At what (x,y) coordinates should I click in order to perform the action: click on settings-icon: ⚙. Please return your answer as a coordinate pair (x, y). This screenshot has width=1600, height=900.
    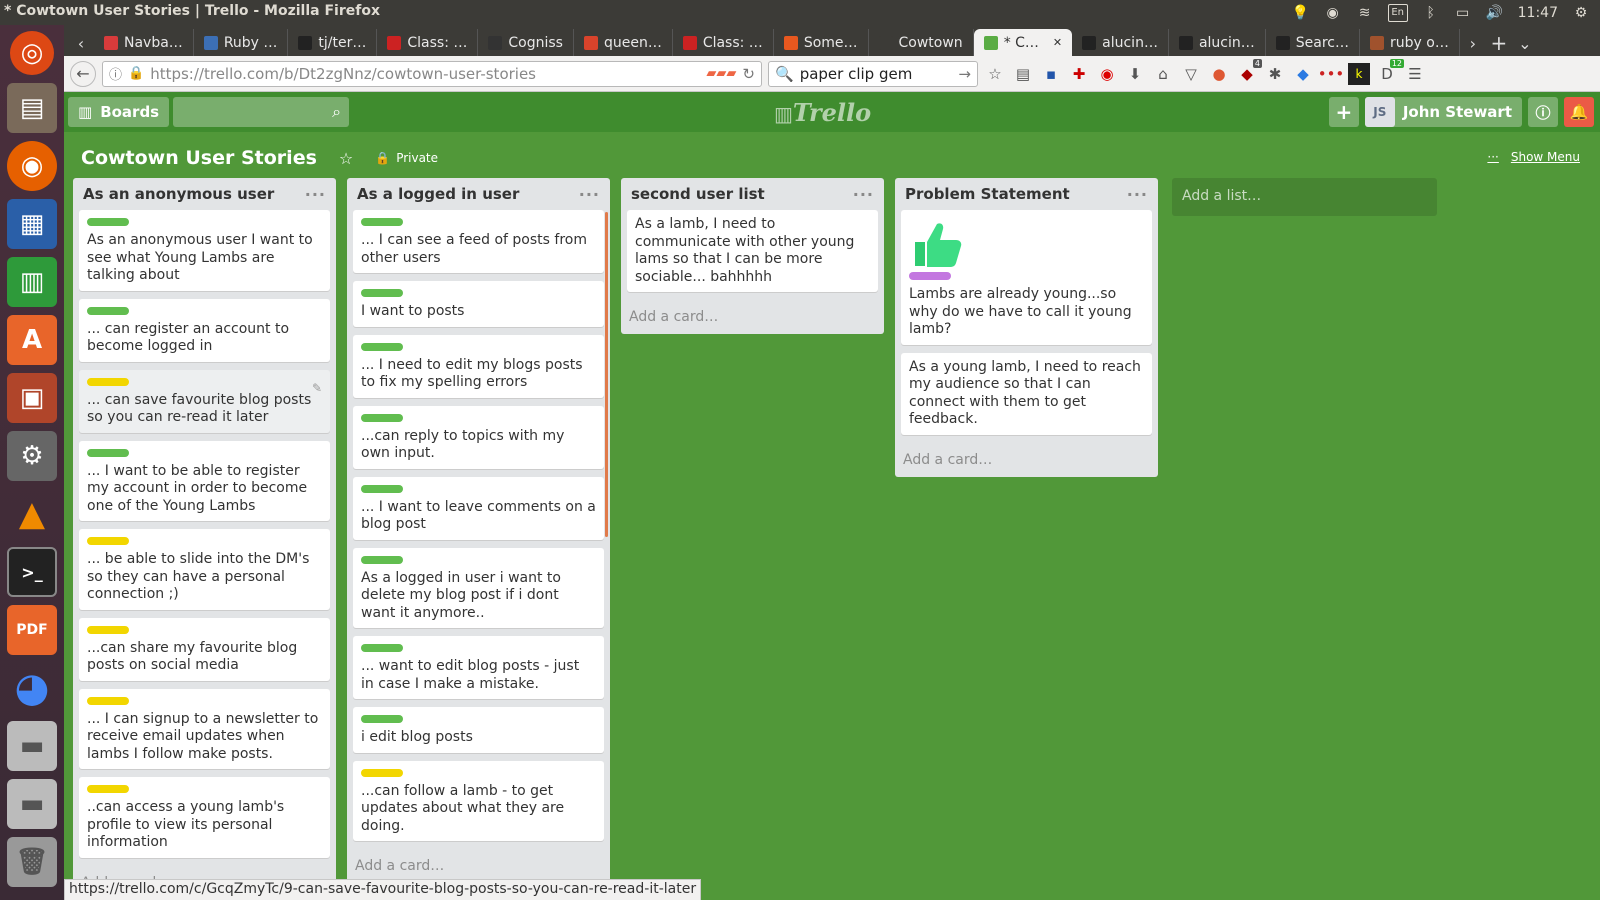
    Looking at the image, I should click on (32, 456).